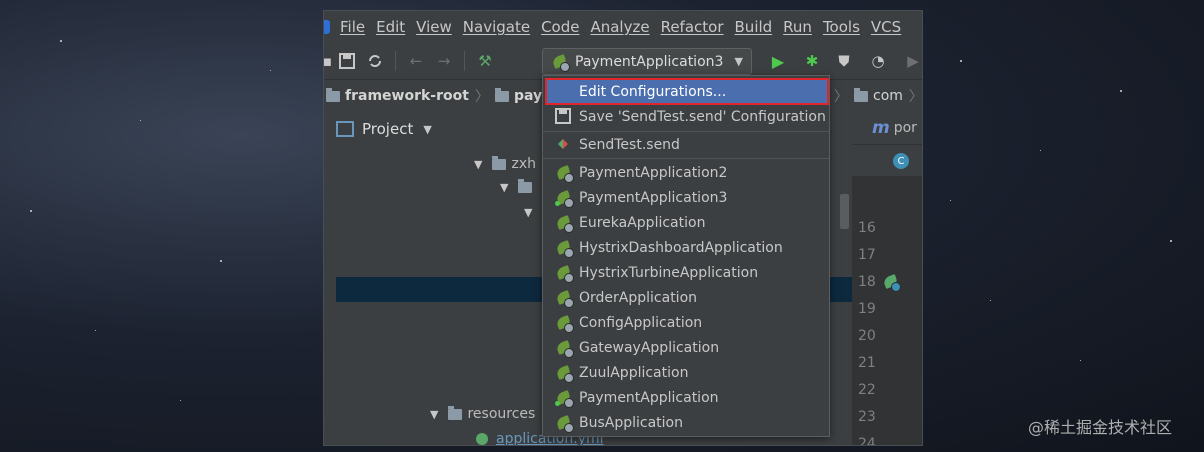 Image resolution: width=1204 pixels, height=452 pixels. I want to click on menu-edit: Edit, so click(390, 27).